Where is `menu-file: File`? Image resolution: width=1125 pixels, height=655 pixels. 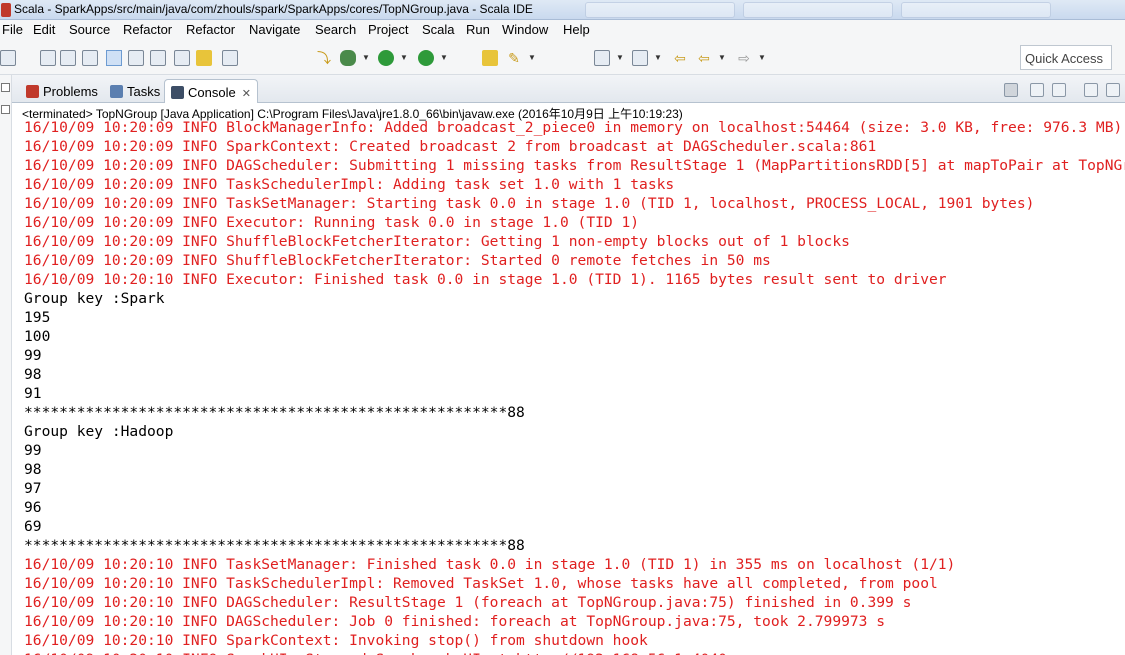 menu-file: File is located at coordinates (12, 29).